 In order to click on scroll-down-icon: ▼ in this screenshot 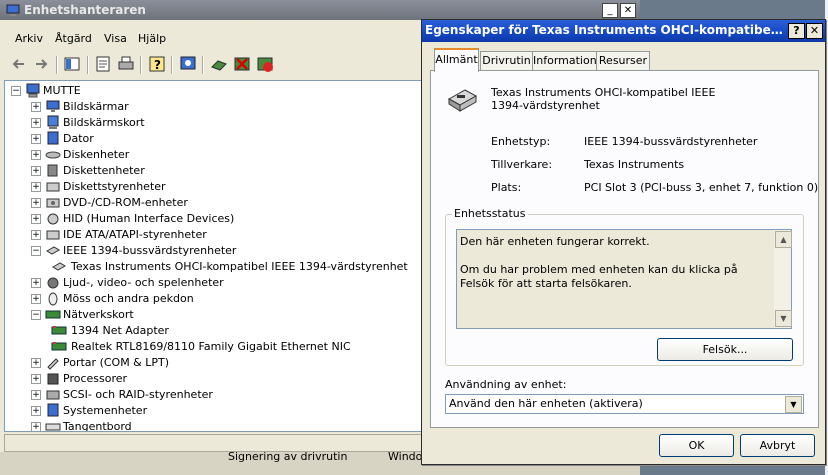, I will do `click(783, 318)`.